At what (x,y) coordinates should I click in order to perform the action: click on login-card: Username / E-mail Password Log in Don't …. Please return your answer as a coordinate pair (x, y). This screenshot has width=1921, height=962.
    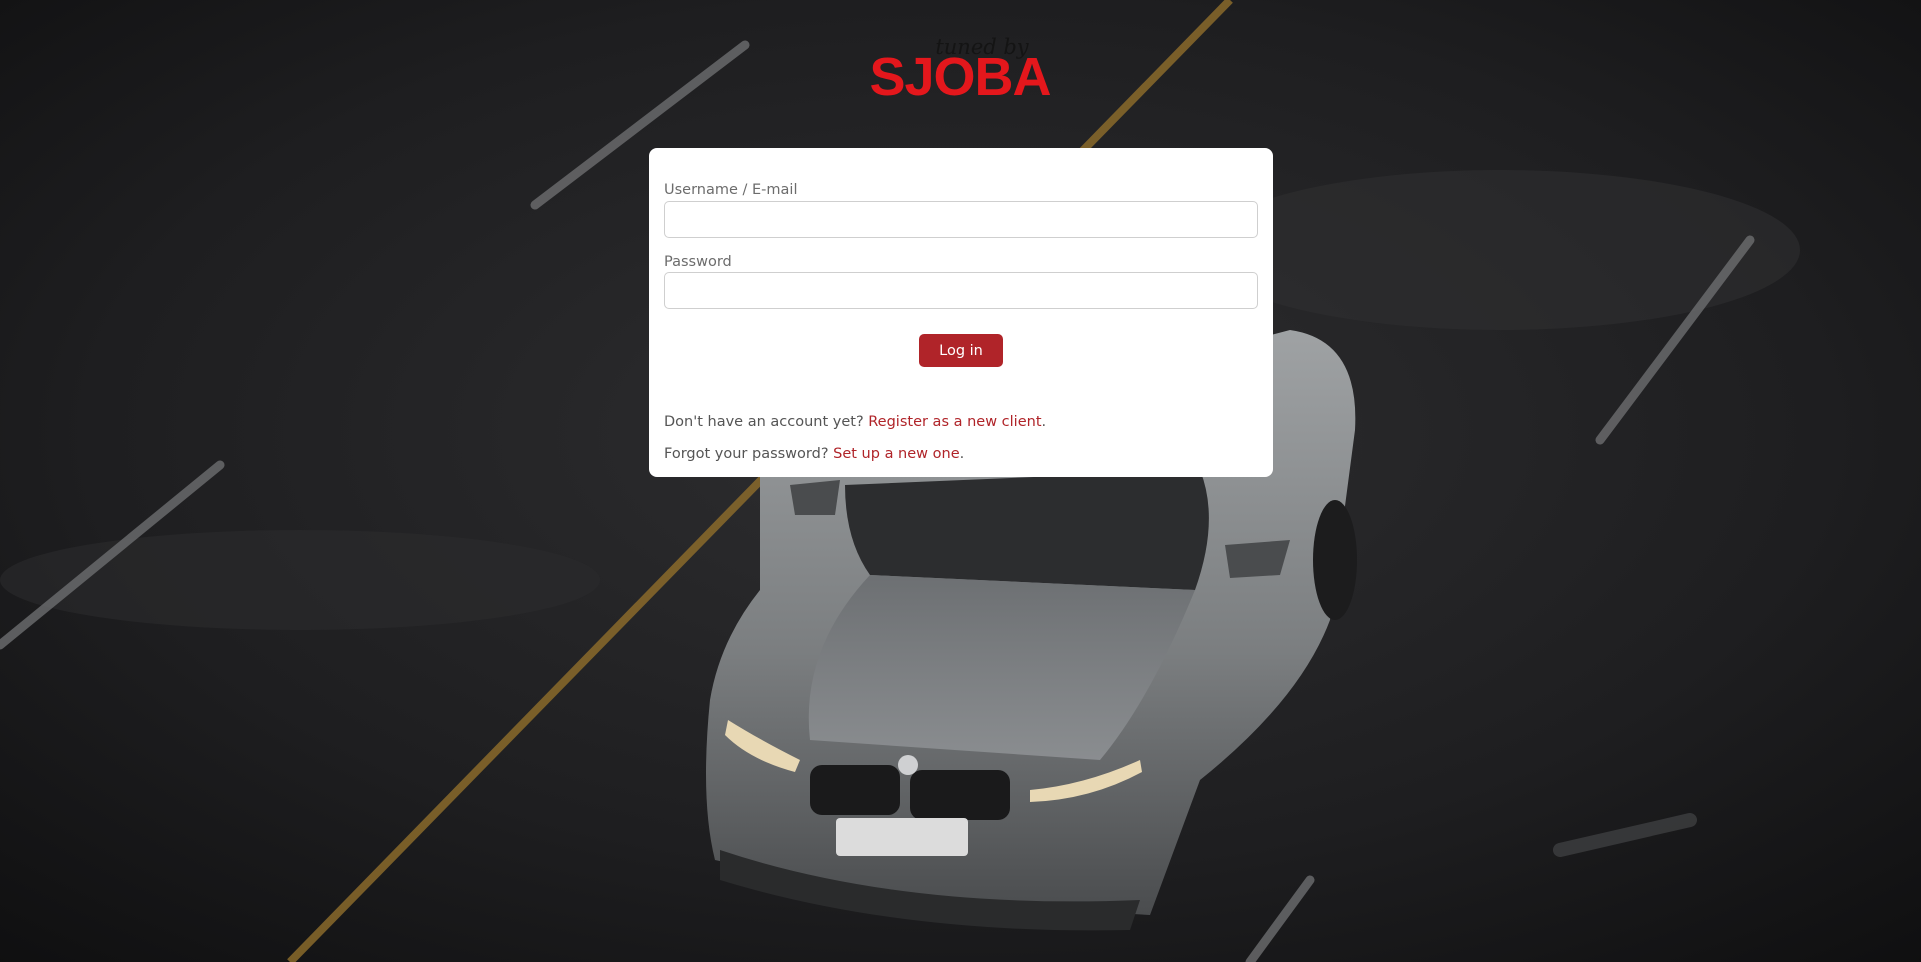
    Looking at the image, I should click on (961, 312).